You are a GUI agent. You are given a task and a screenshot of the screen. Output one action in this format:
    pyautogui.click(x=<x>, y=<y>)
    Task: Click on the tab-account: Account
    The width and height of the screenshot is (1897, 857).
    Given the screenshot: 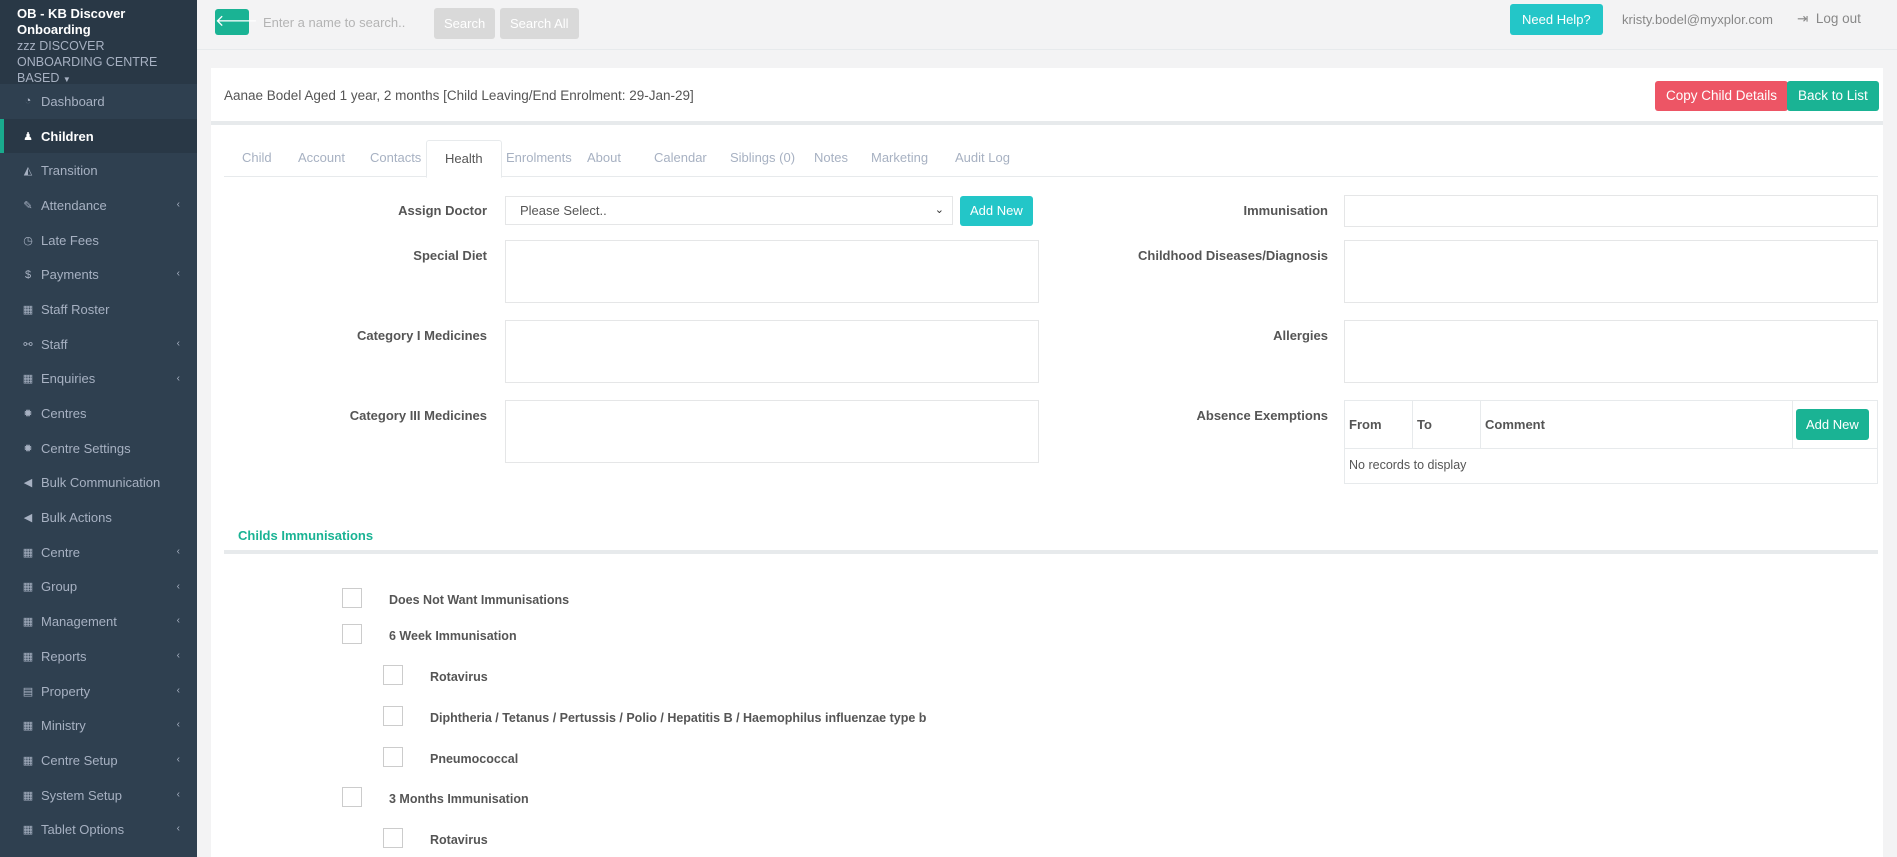 What is the action you would take?
    pyautogui.click(x=321, y=158)
    